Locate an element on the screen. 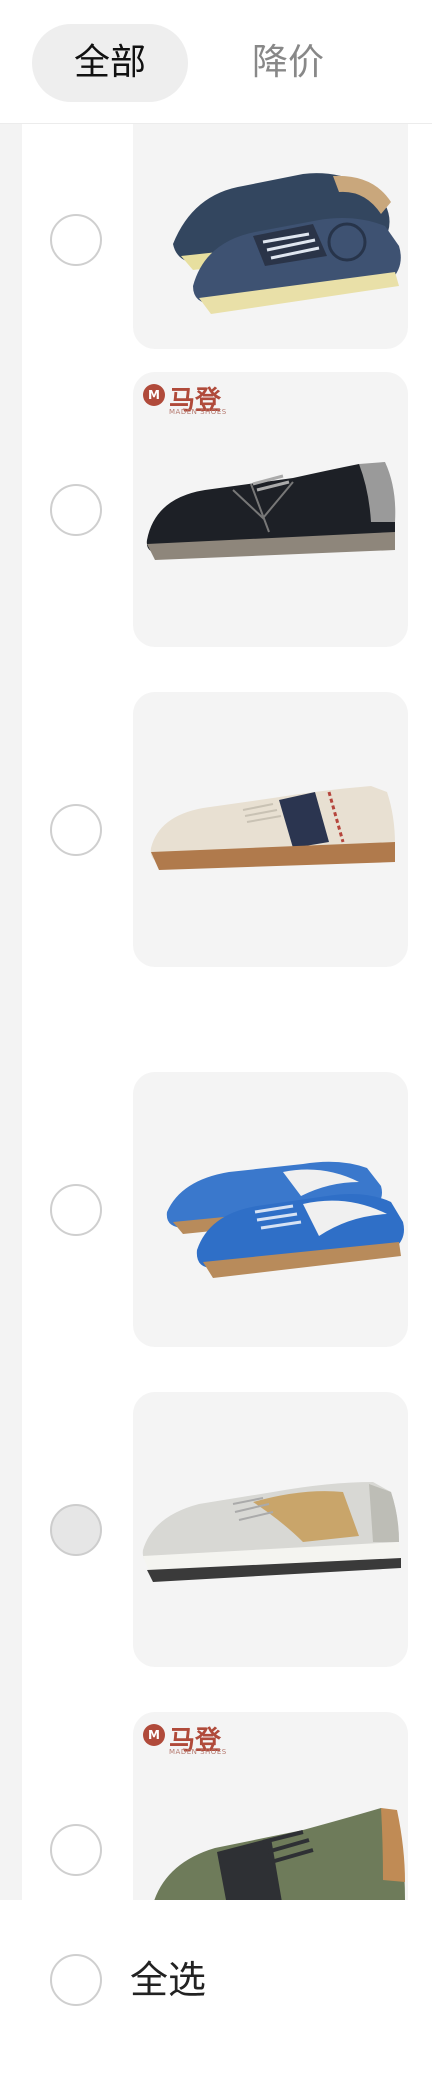 Image resolution: width=432 pixels, height=2086 pixels. bottom-bar: 全选 is located at coordinates (216, 1993).